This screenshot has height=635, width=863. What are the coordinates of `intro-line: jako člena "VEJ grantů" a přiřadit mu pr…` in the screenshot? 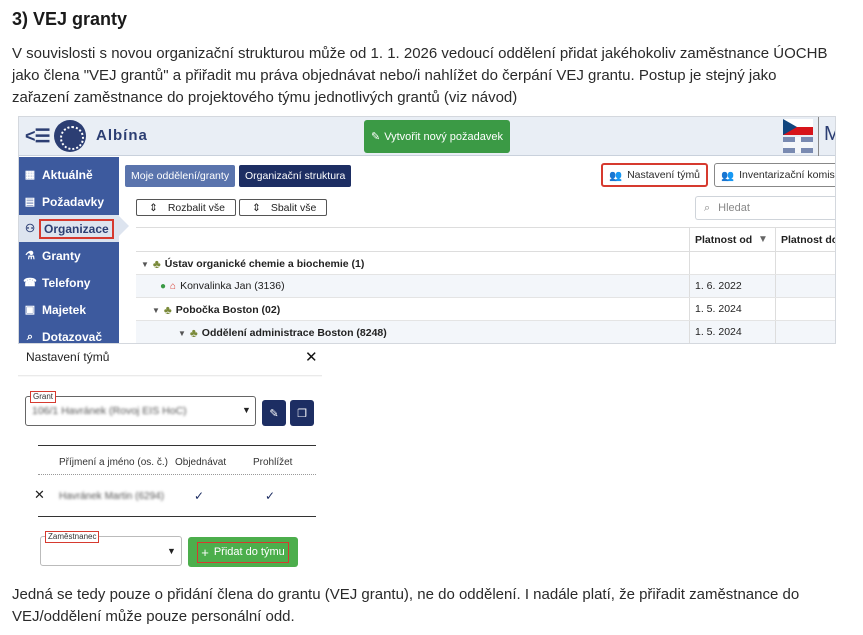 It's located at (394, 75).